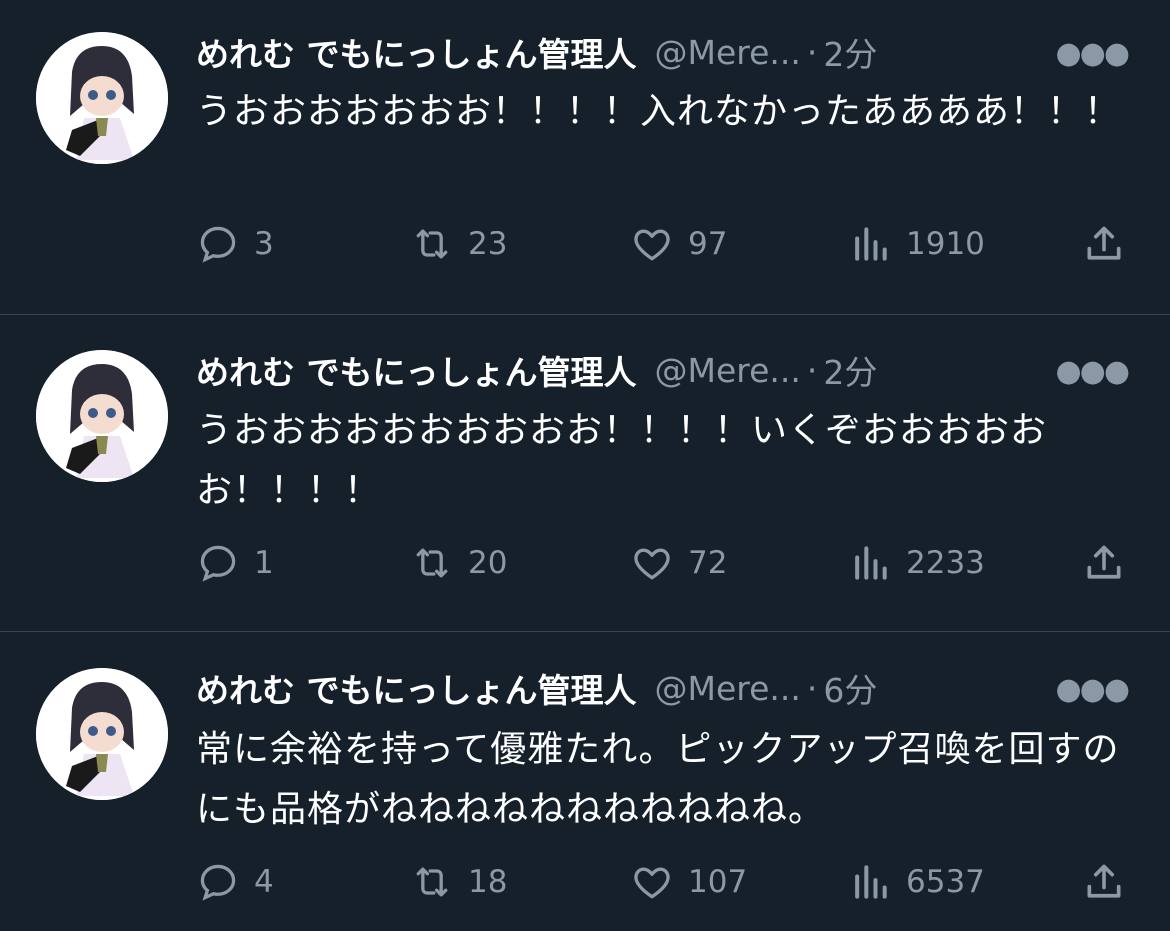 This screenshot has height=931, width=1170. I want to click on retweet-button: 20, so click(458, 563).